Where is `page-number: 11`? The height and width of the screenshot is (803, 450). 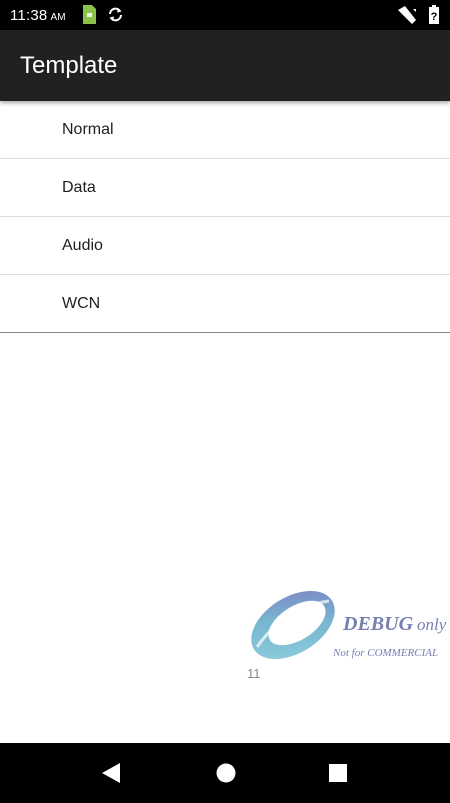
page-number: 11 is located at coordinates (254, 673).